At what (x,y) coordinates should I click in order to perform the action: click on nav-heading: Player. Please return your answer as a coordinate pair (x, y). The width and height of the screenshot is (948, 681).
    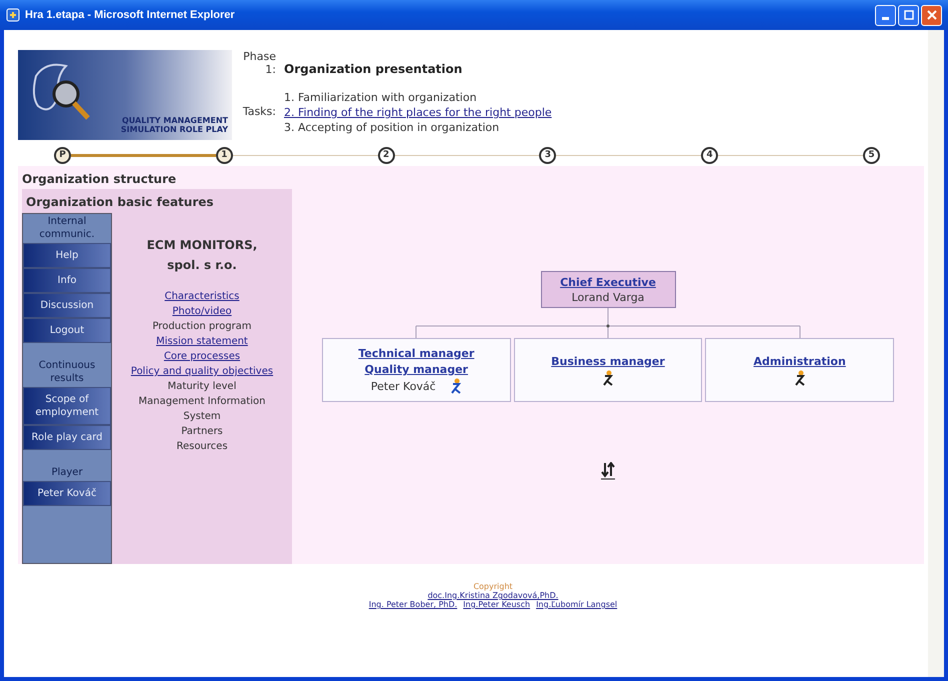
    Looking at the image, I should click on (67, 473).